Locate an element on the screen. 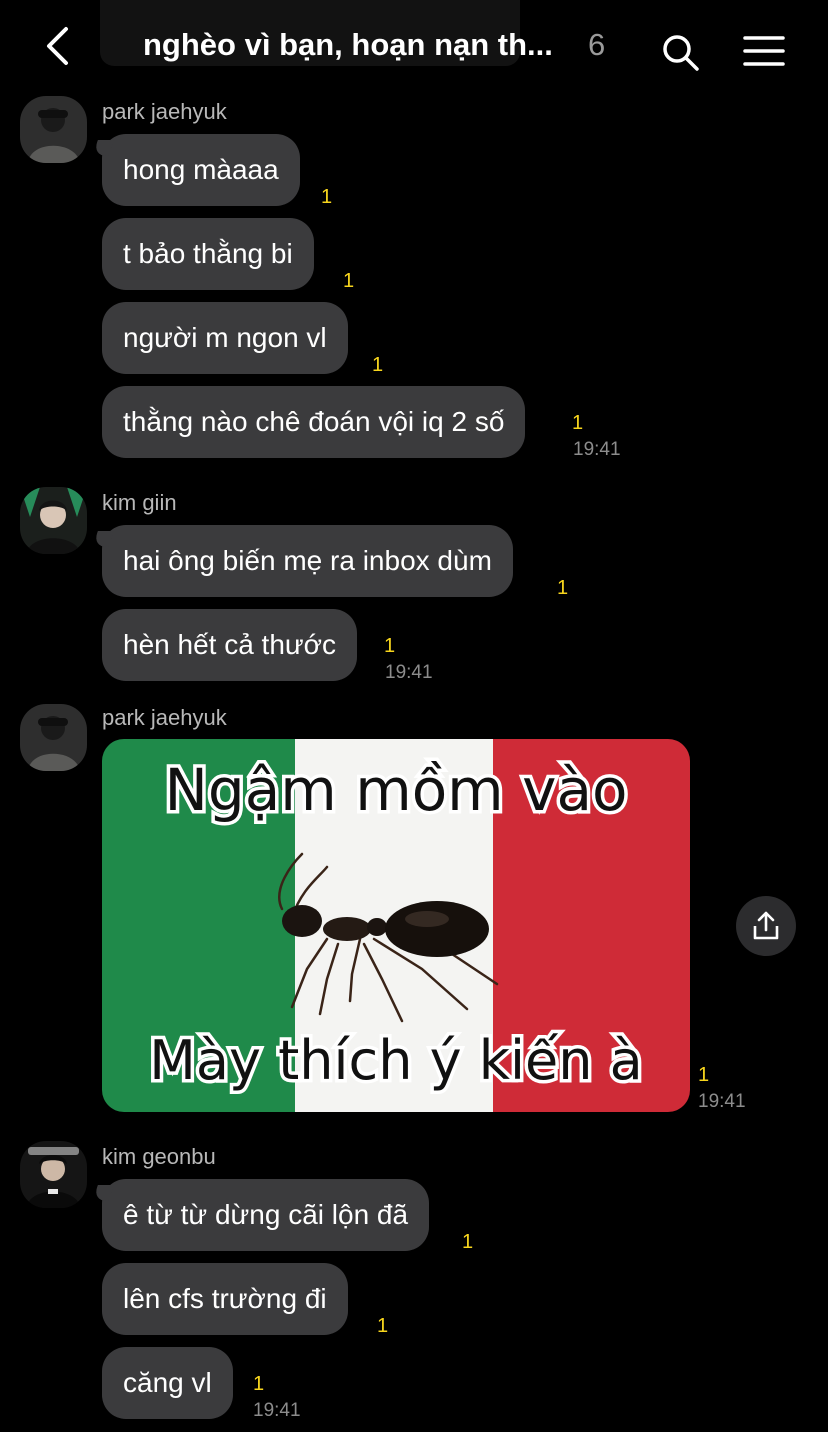 This screenshot has height=1432, width=828. sender-name: kim geonbu is located at coordinates (159, 1156).